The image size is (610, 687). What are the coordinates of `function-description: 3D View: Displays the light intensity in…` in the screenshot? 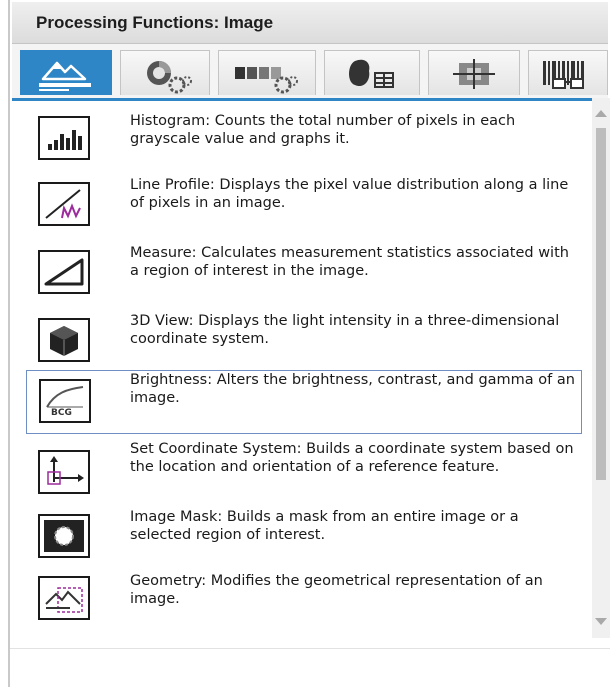 It's located at (345, 330).